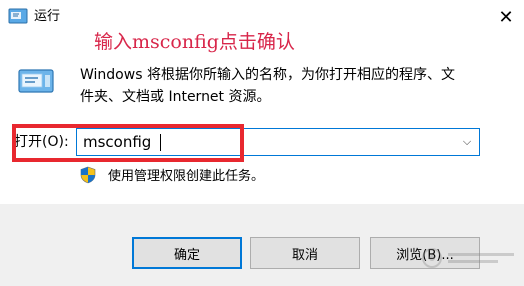  What do you see at coordinates (468, 258) in the screenshot?
I see `watermark-logo` at bounding box center [468, 258].